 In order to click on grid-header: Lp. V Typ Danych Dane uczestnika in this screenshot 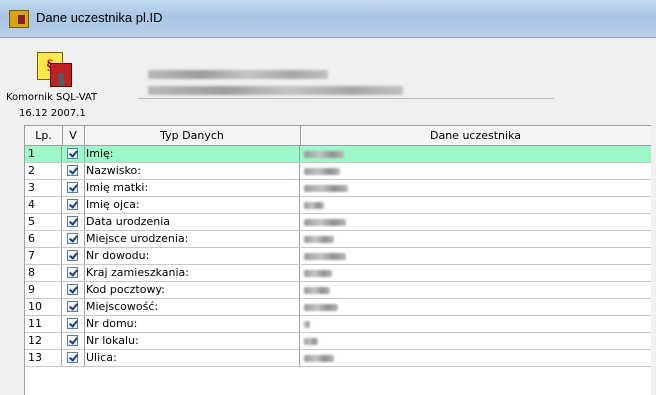, I will do `click(338, 136)`.